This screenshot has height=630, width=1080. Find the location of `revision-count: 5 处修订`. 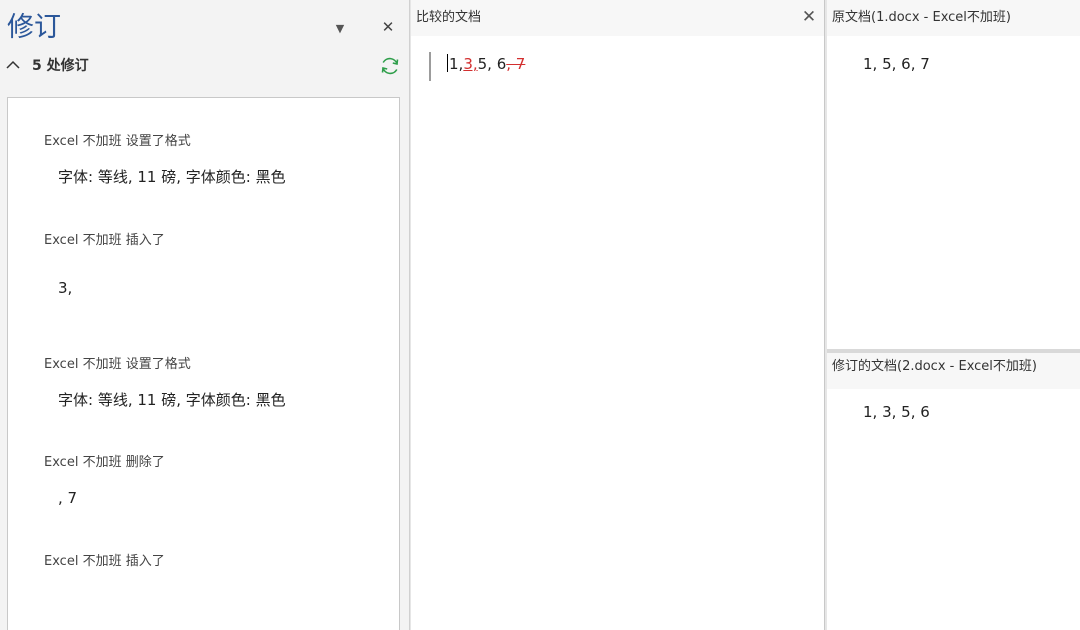

revision-count: 5 处修订 is located at coordinates (60, 66).